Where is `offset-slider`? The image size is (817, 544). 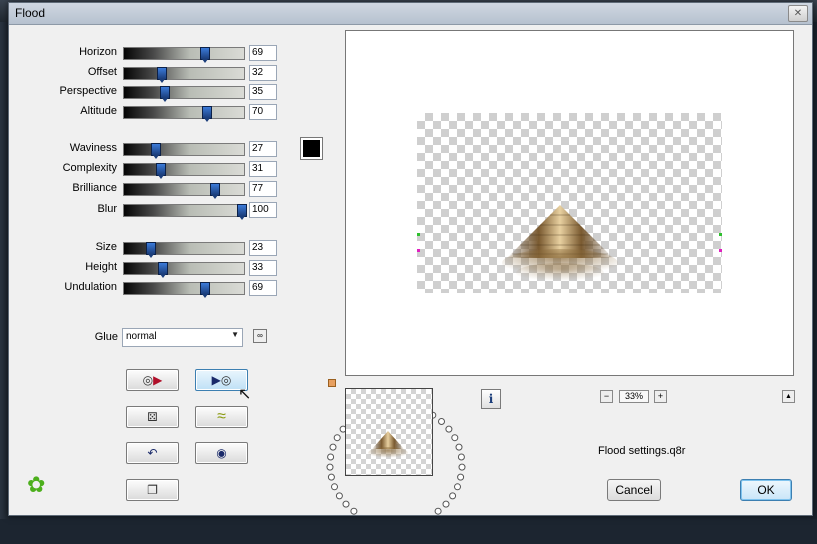 offset-slider is located at coordinates (184, 75).